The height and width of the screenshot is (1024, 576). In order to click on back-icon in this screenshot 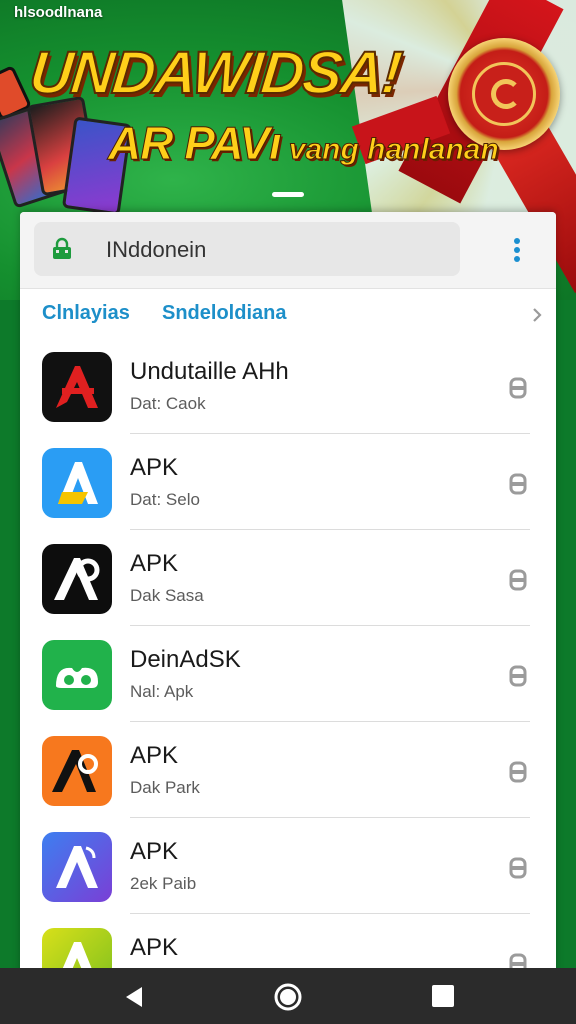, I will do `click(135, 997)`.